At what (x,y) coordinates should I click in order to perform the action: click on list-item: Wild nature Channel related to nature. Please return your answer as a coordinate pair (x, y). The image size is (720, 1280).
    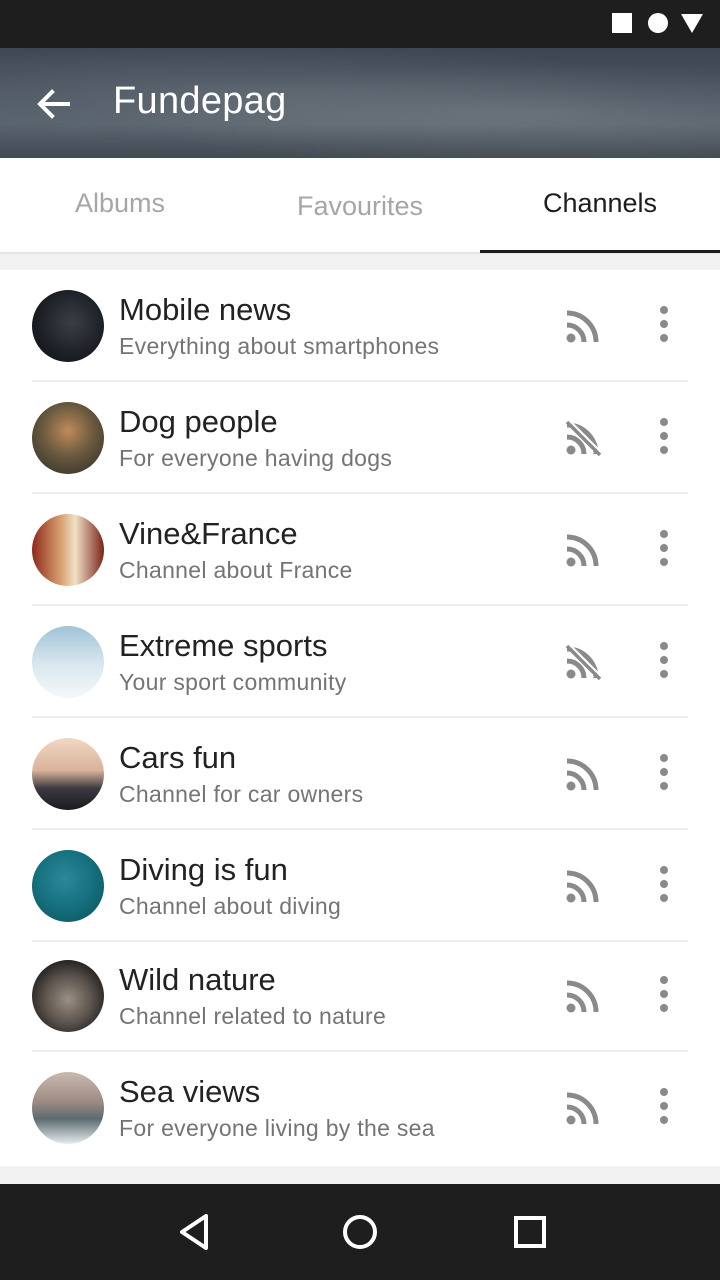
    Looking at the image, I should click on (360, 996).